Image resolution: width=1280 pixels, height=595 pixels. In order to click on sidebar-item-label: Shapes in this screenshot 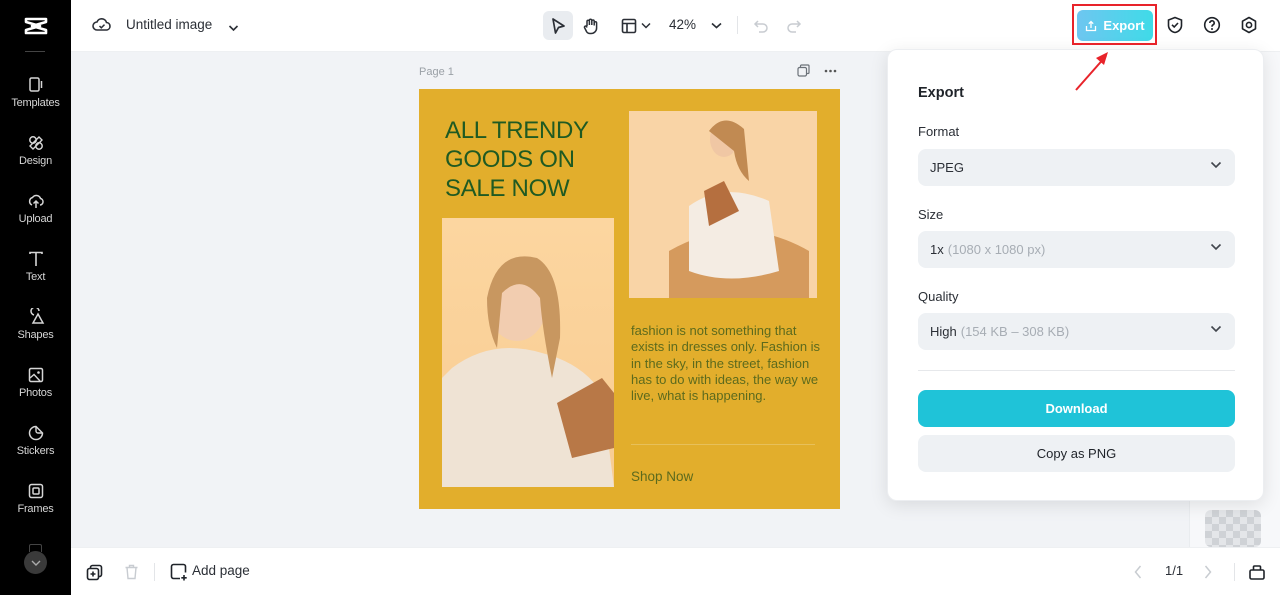, I will do `click(35, 335)`.